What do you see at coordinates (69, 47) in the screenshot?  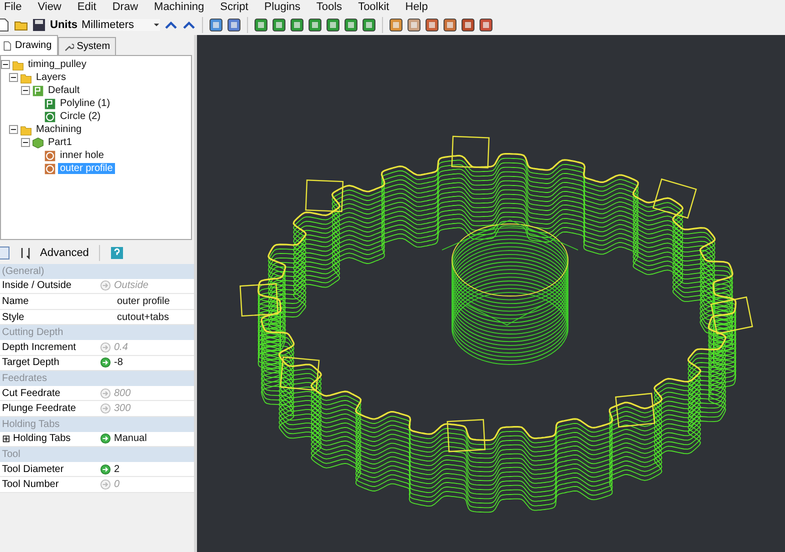 I see `wrench-icon` at bounding box center [69, 47].